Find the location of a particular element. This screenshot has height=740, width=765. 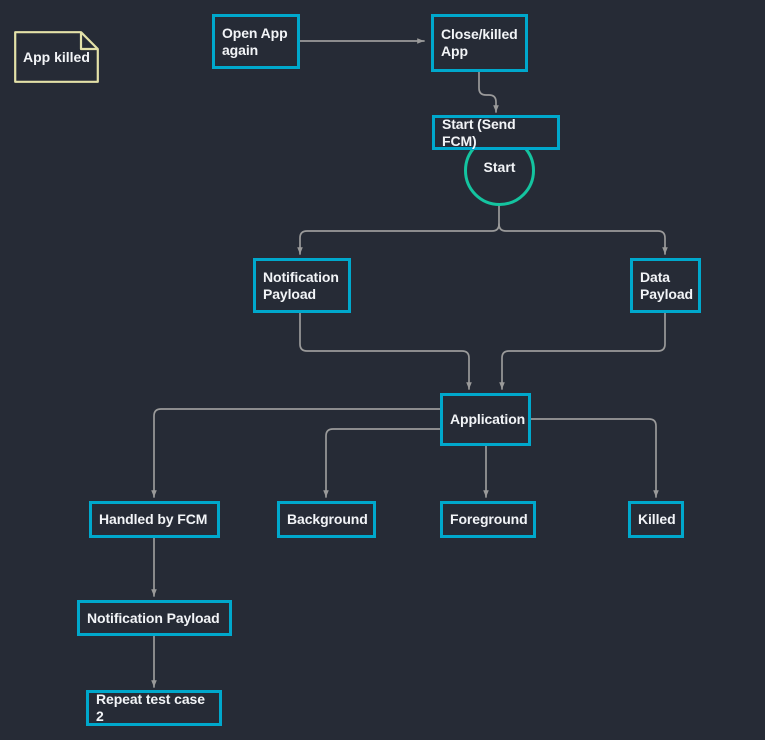

edge-data-payload-to-application is located at coordinates (582, 351).